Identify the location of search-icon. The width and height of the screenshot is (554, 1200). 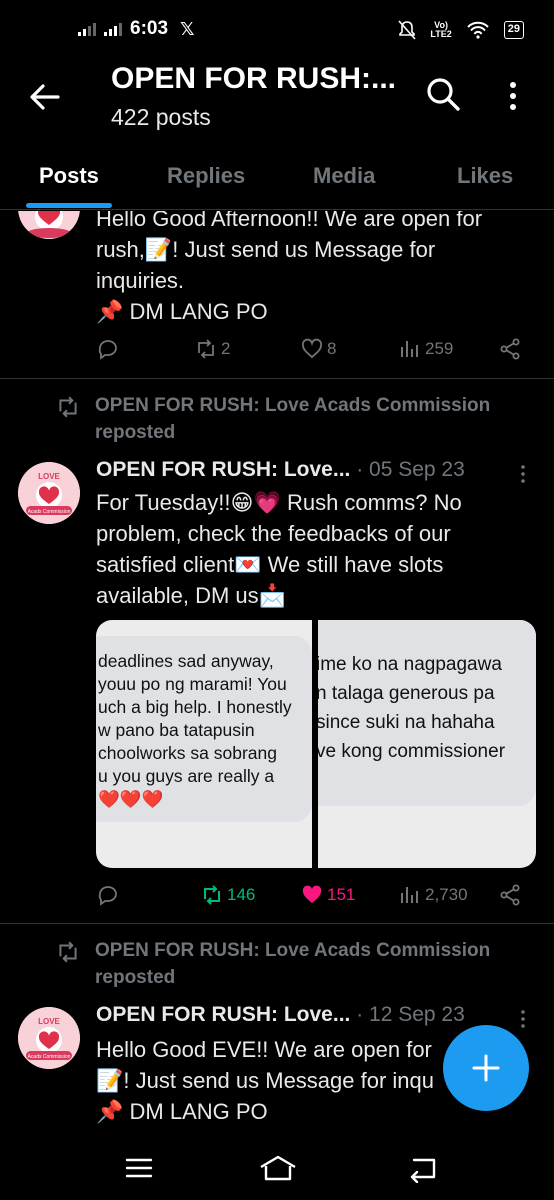
(443, 94).